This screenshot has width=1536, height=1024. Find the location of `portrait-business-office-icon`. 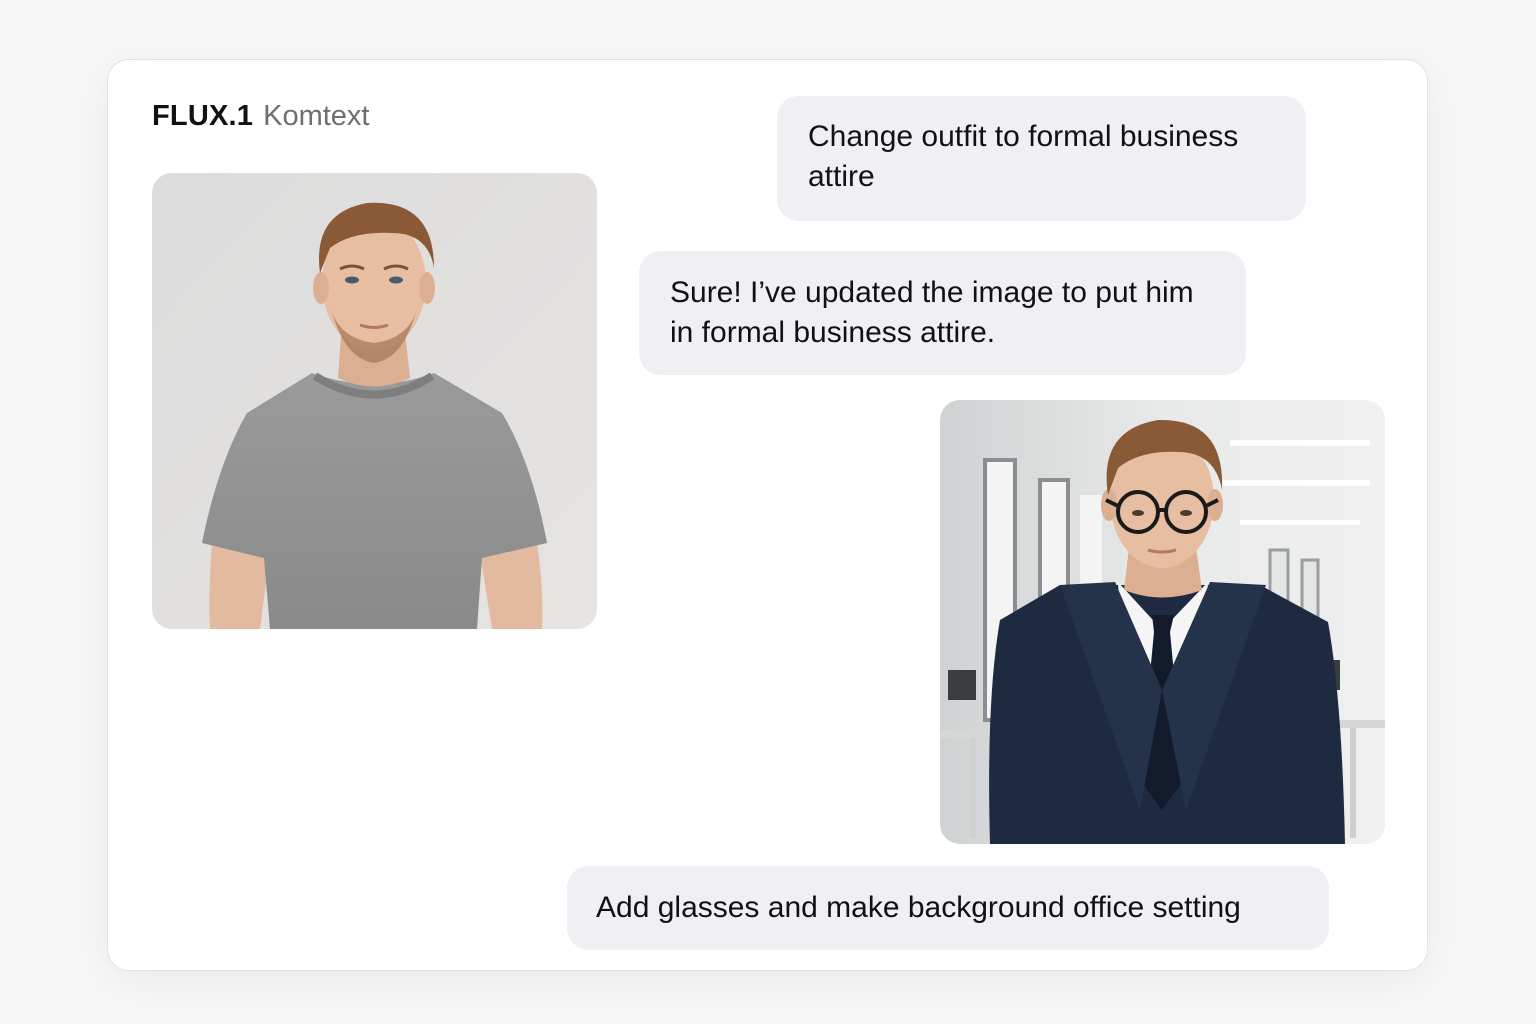

portrait-business-office-icon is located at coordinates (1162, 622).